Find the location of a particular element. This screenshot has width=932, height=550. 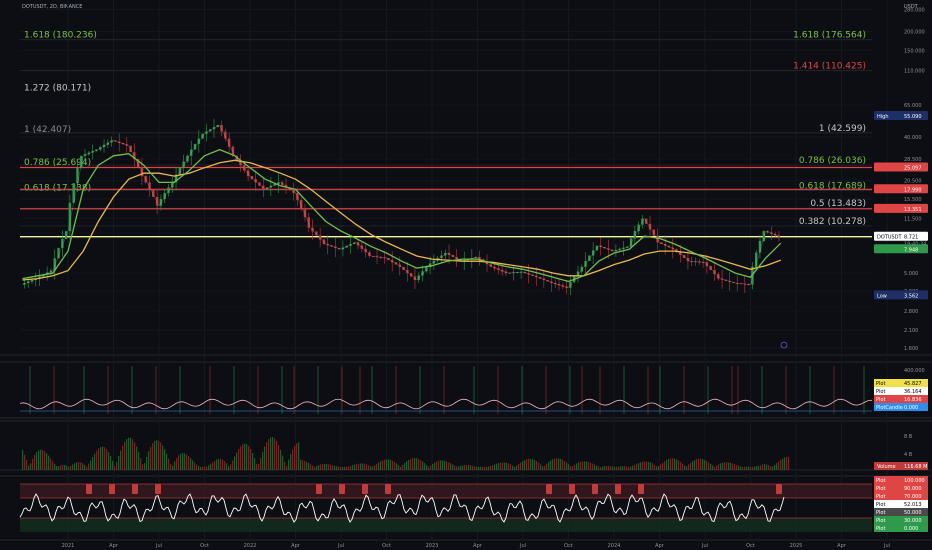

event-marker-icon is located at coordinates (784, 345).